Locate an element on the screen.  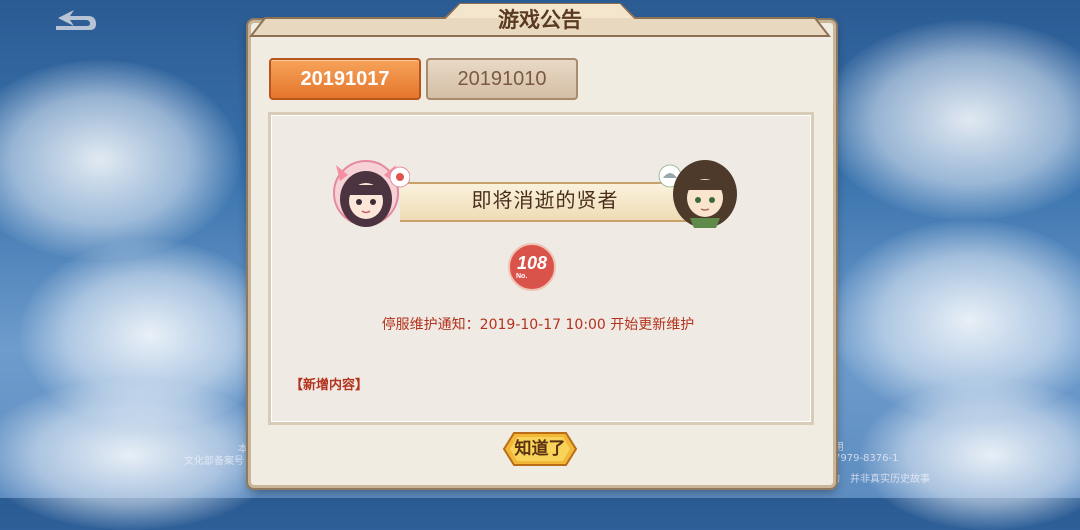
new-content-label: 【新增内容】 is located at coordinates (329, 385).